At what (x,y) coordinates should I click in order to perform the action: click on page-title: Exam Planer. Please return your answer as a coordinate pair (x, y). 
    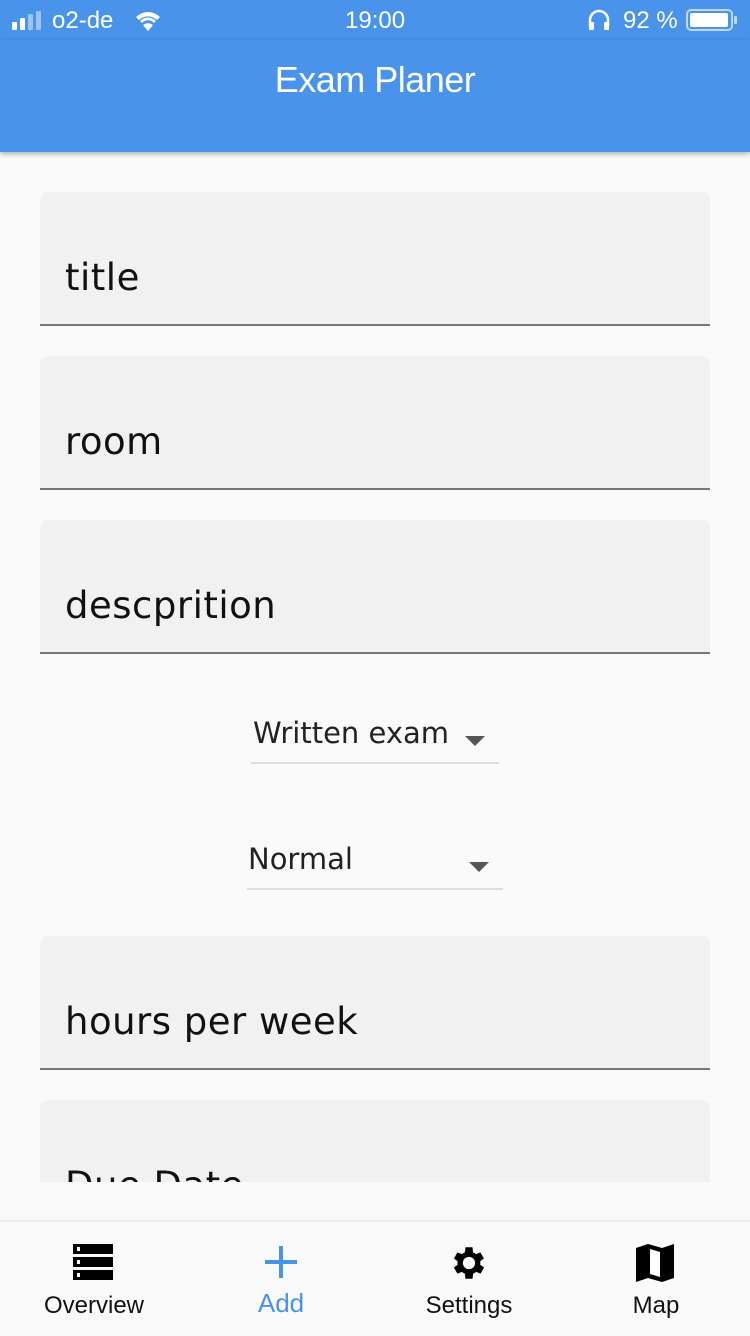
    Looking at the image, I should click on (375, 79).